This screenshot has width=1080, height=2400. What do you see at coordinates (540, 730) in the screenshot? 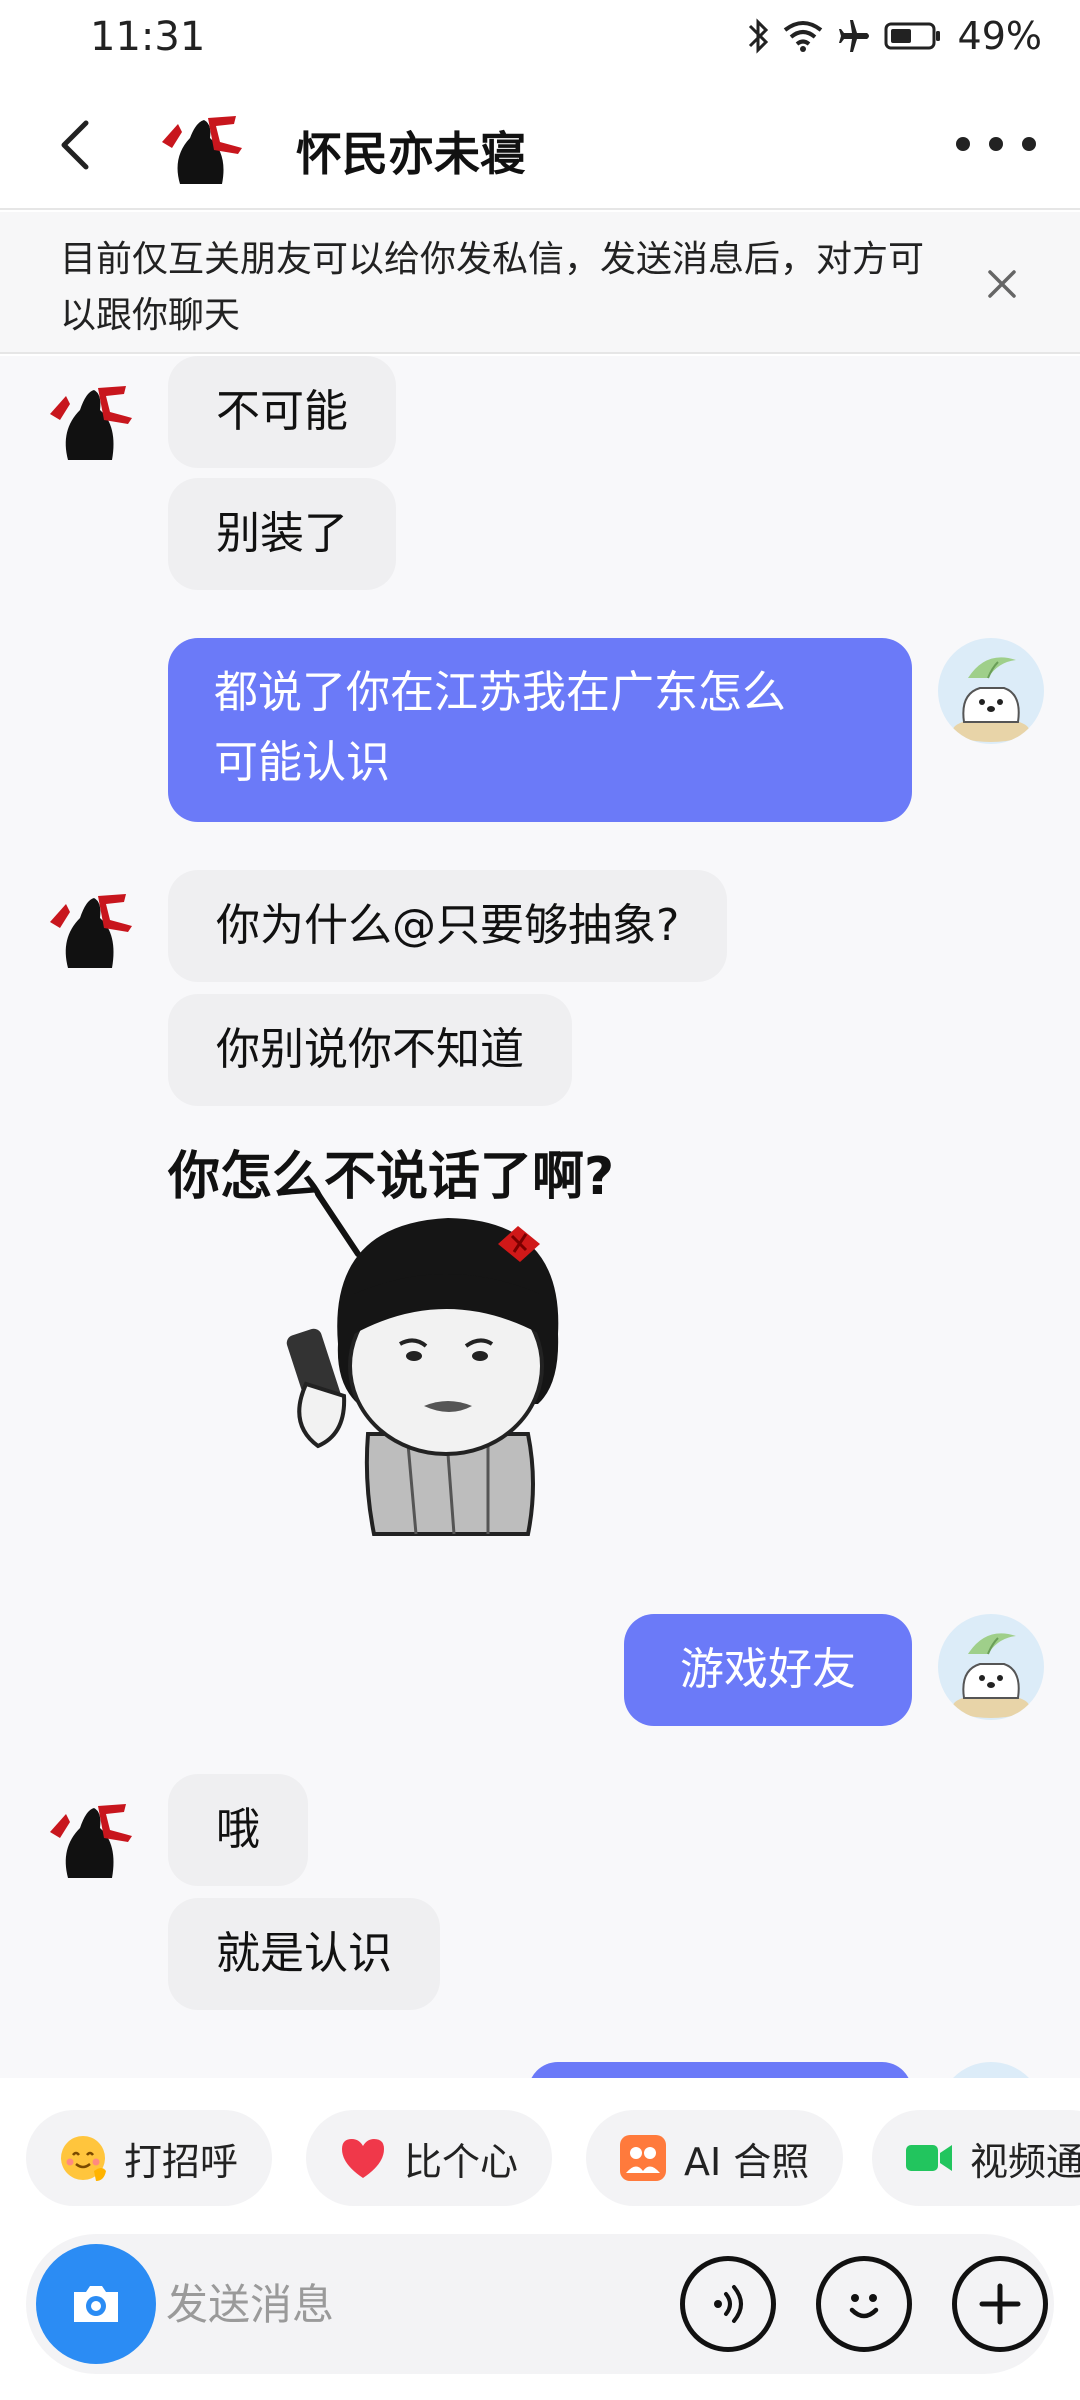
I see `outgoing-message: 都说了你在江苏我在广东怎么 可能认识` at bounding box center [540, 730].